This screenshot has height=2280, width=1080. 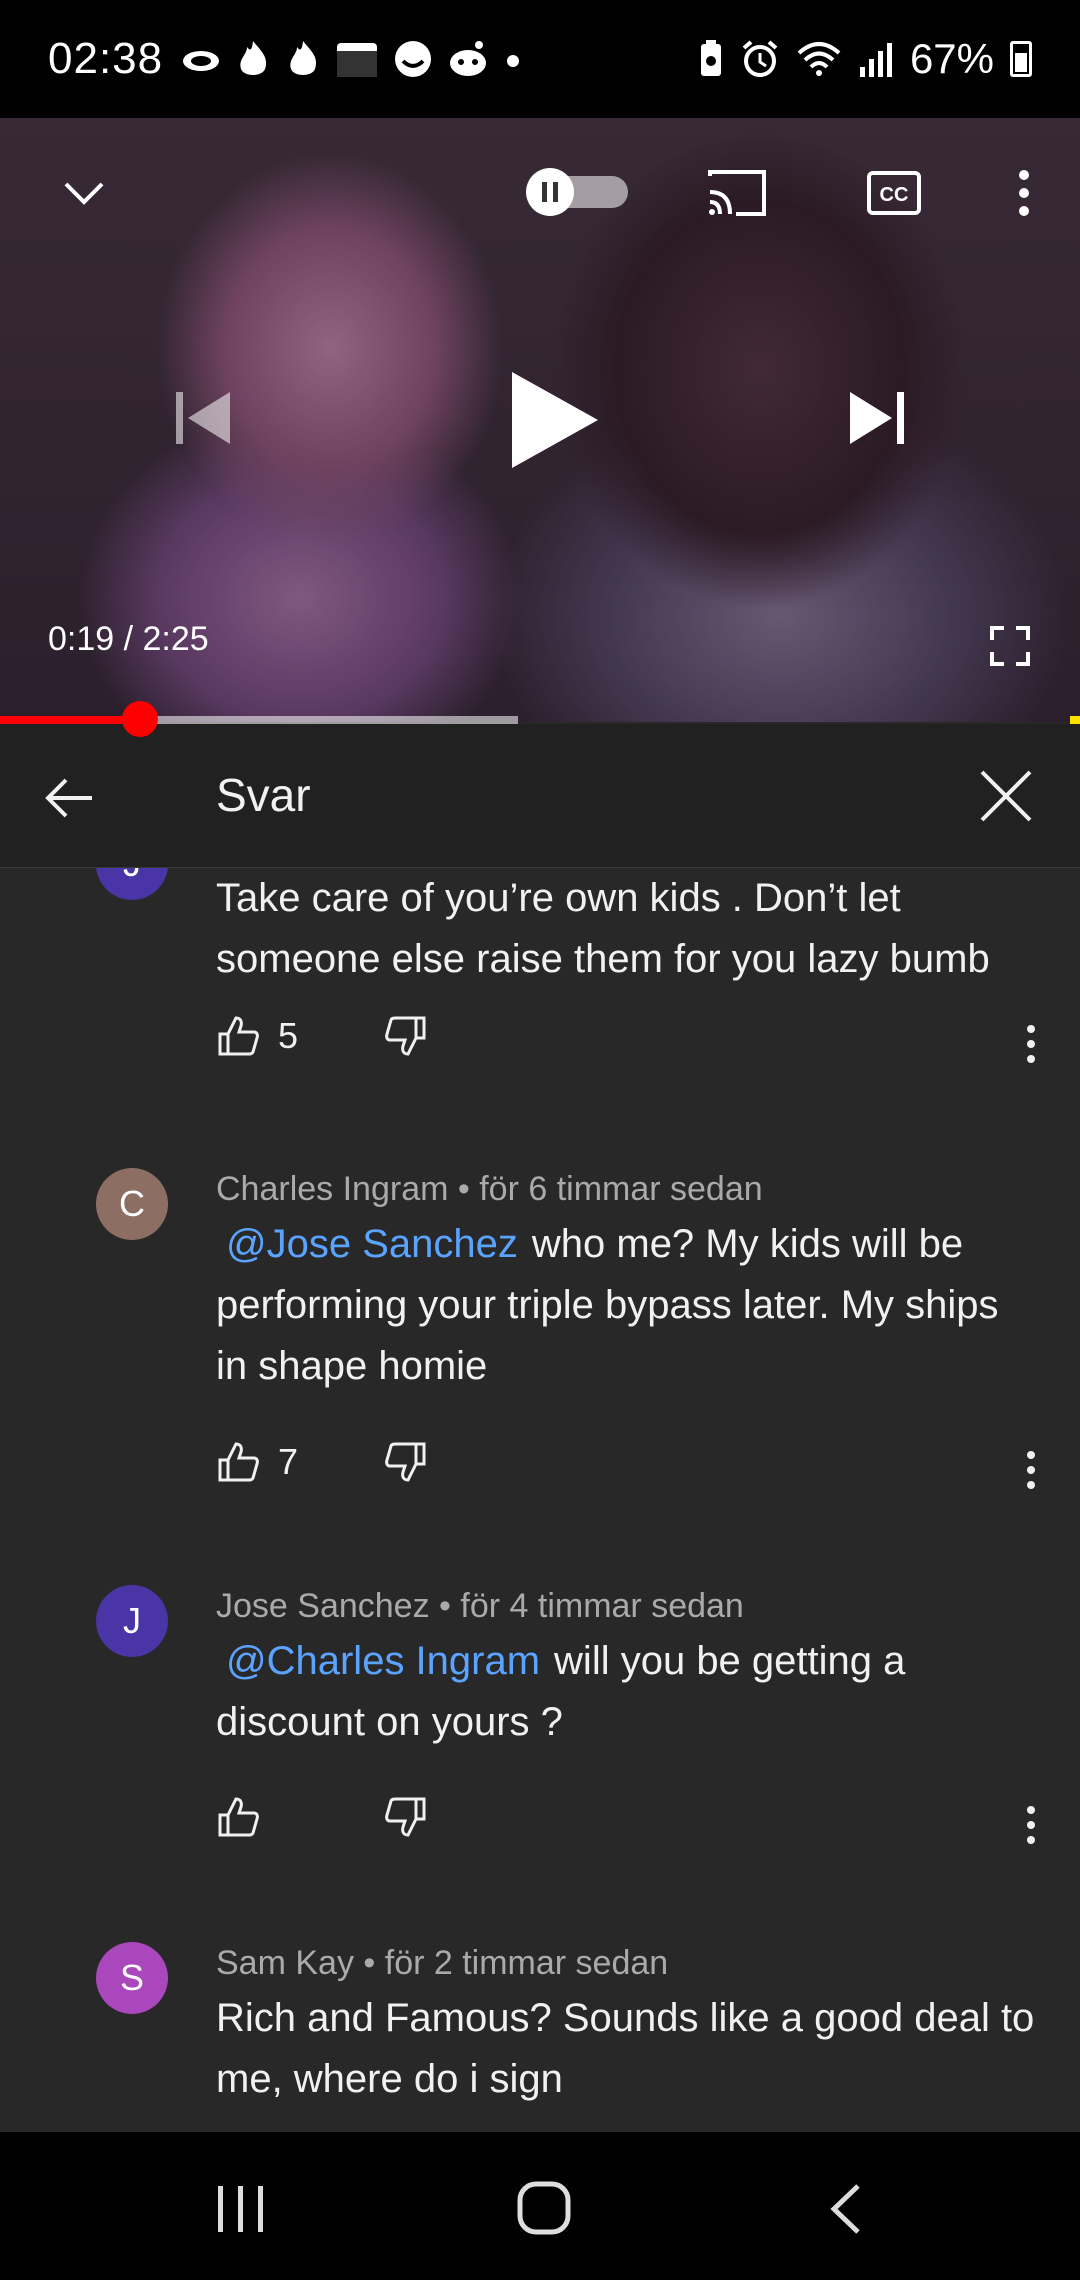 I want to click on smiley-icon, so click(x=413, y=59).